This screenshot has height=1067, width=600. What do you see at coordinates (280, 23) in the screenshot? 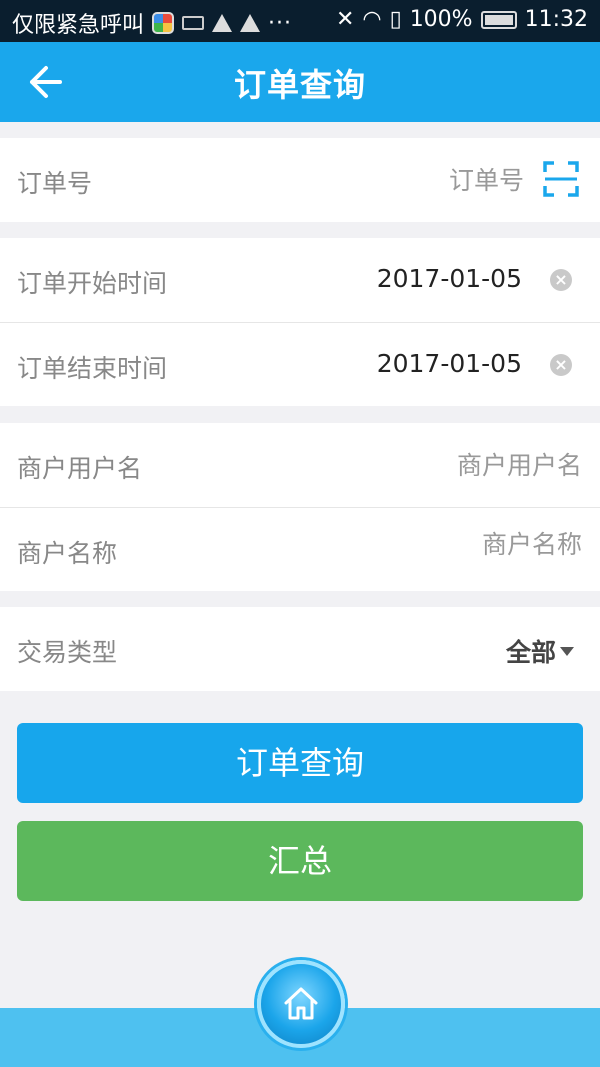
I see `more-notifications: ···` at bounding box center [280, 23].